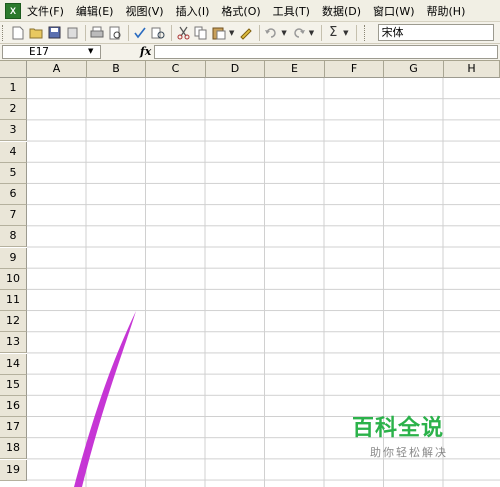 The height and width of the screenshot is (487, 500). Describe the element at coordinates (13, 258) in the screenshot. I see `row-header: 9` at that location.